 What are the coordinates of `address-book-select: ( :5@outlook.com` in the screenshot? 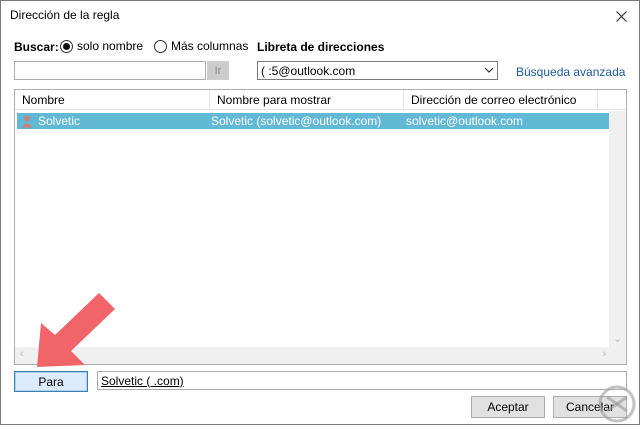 It's located at (377, 70).